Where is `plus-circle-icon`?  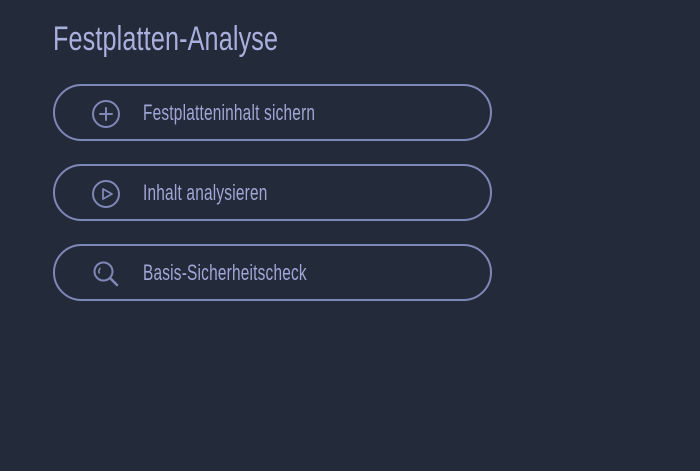 plus-circle-icon is located at coordinates (106, 114).